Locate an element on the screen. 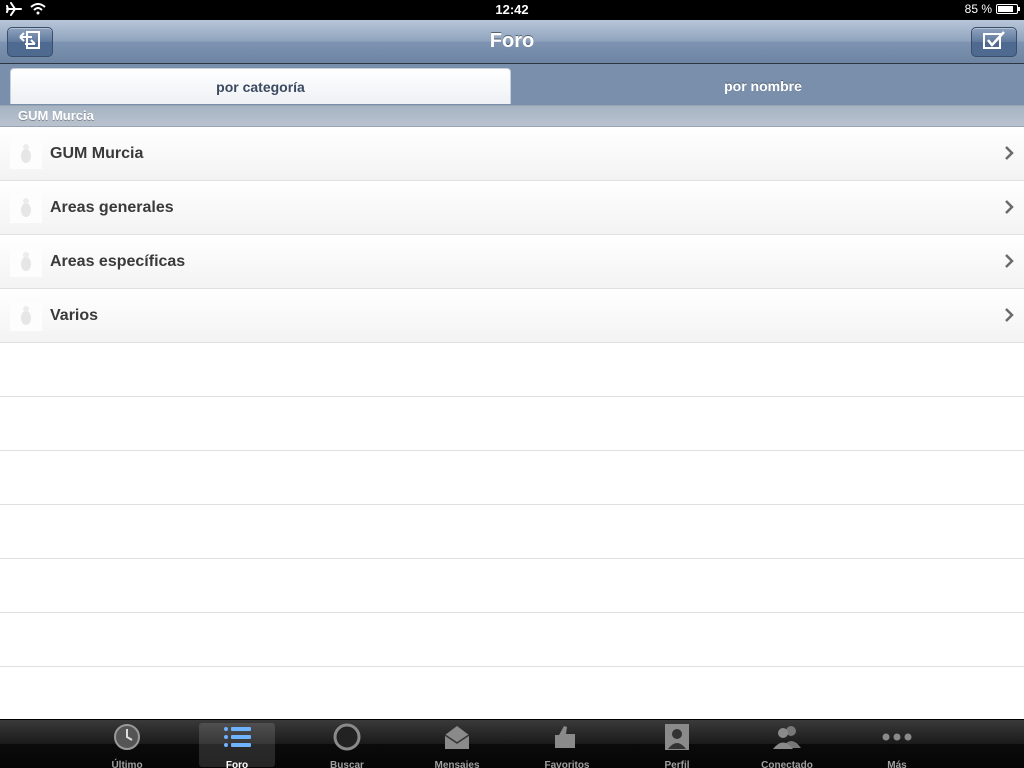  tab-mensajes: Mensajes is located at coordinates (457, 745).